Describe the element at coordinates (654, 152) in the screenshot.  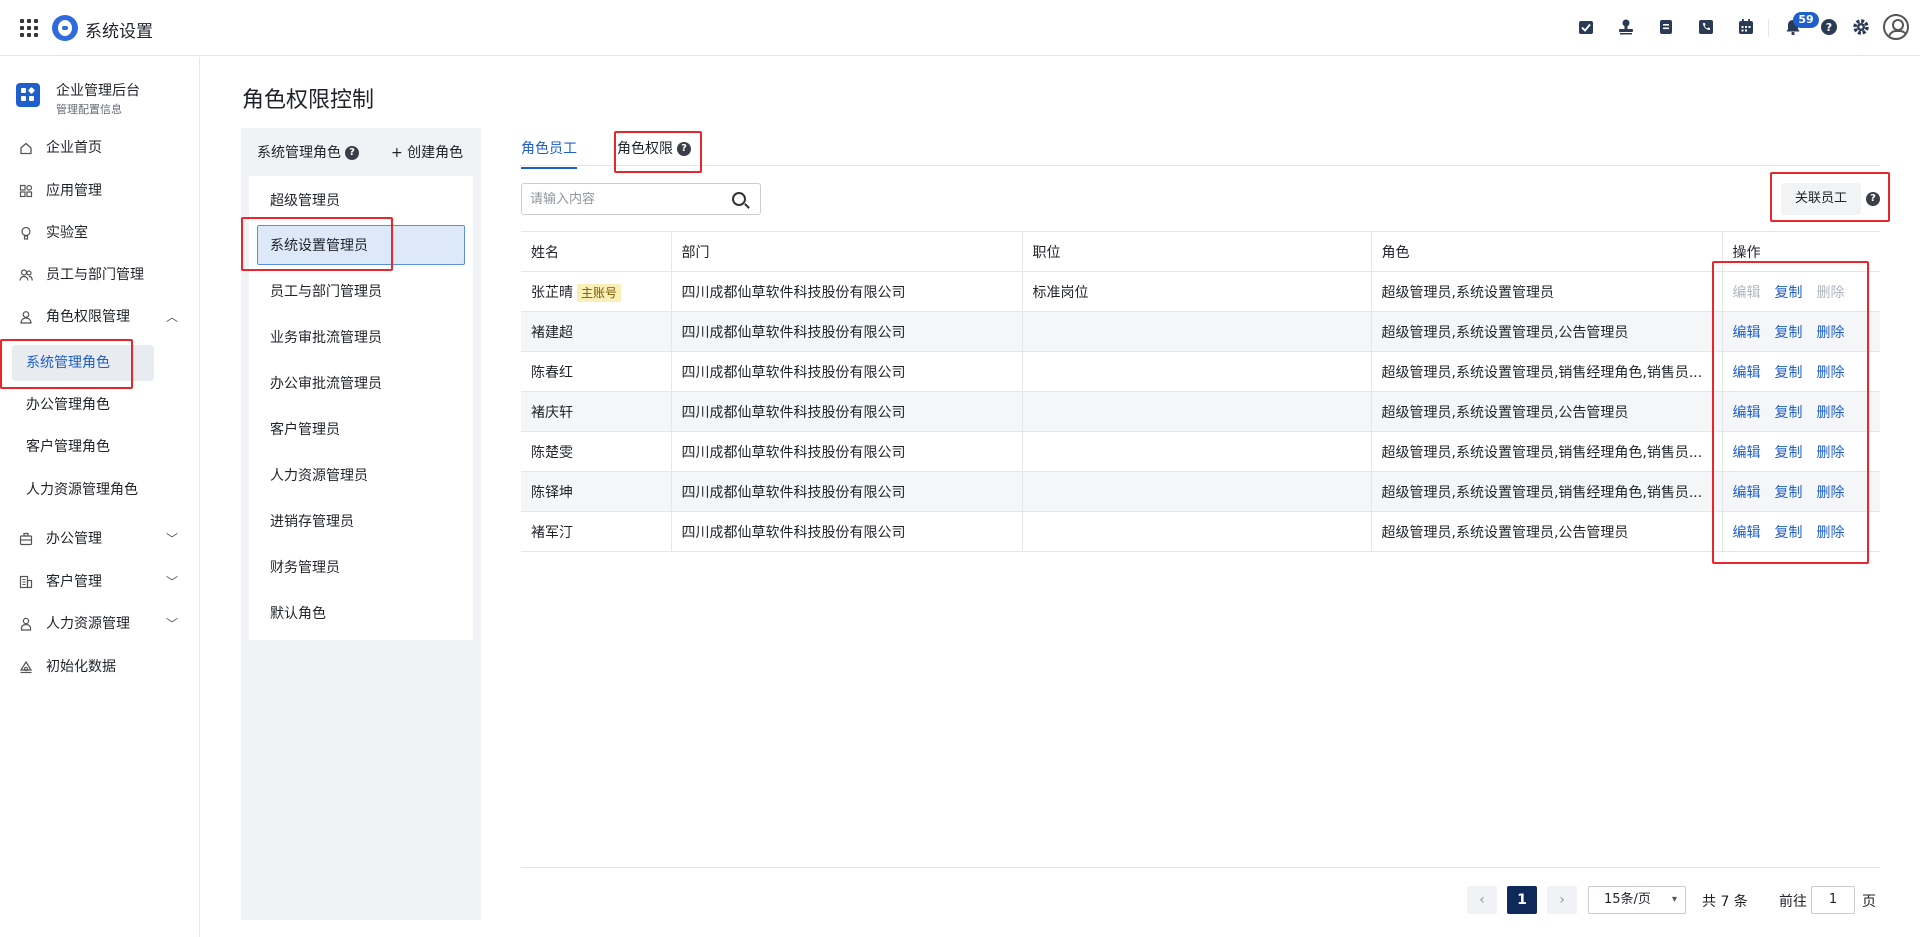
I see `tab-role-permission: 角色权限?` at that location.